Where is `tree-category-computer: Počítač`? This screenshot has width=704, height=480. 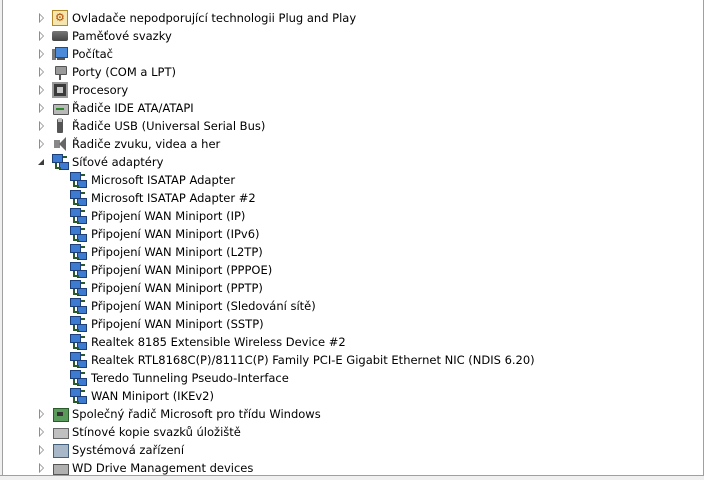
tree-category-computer: Počítač is located at coordinates (352, 54).